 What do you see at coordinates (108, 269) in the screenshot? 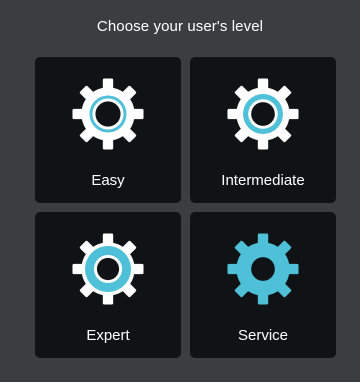
I see `gear-filled-ring-icon` at bounding box center [108, 269].